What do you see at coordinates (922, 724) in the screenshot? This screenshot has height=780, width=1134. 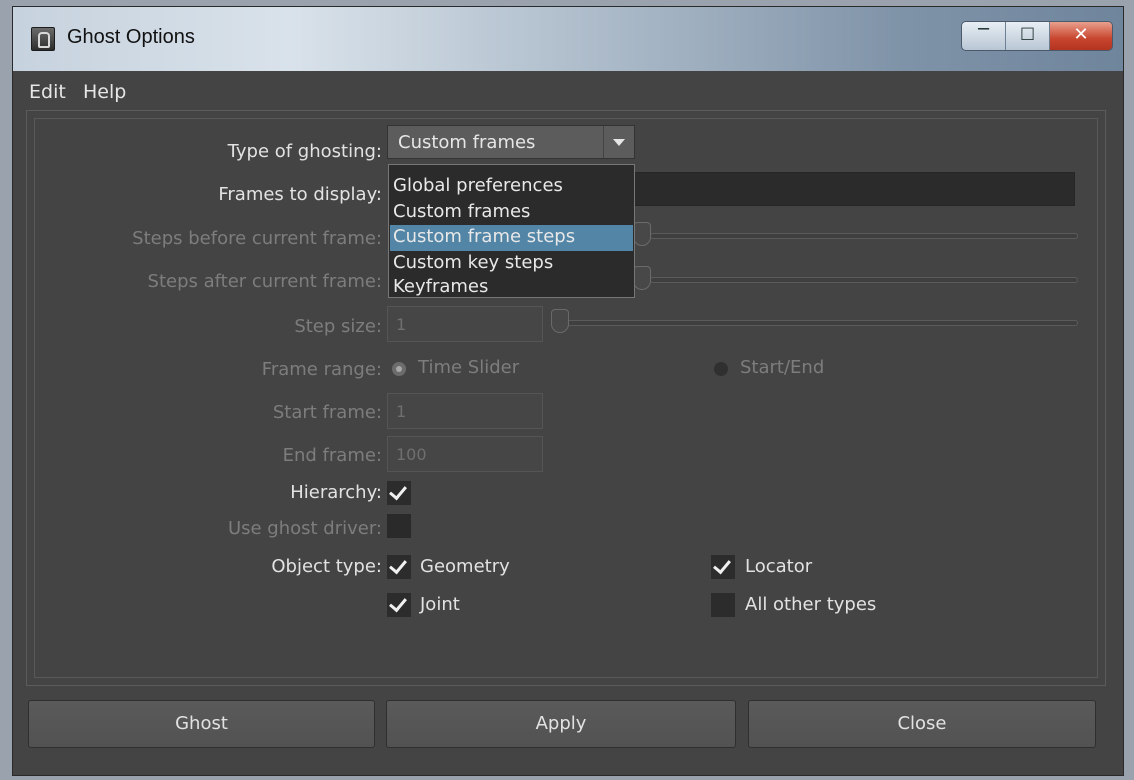 I see `close-button: Close` at bounding box center [922, 724].